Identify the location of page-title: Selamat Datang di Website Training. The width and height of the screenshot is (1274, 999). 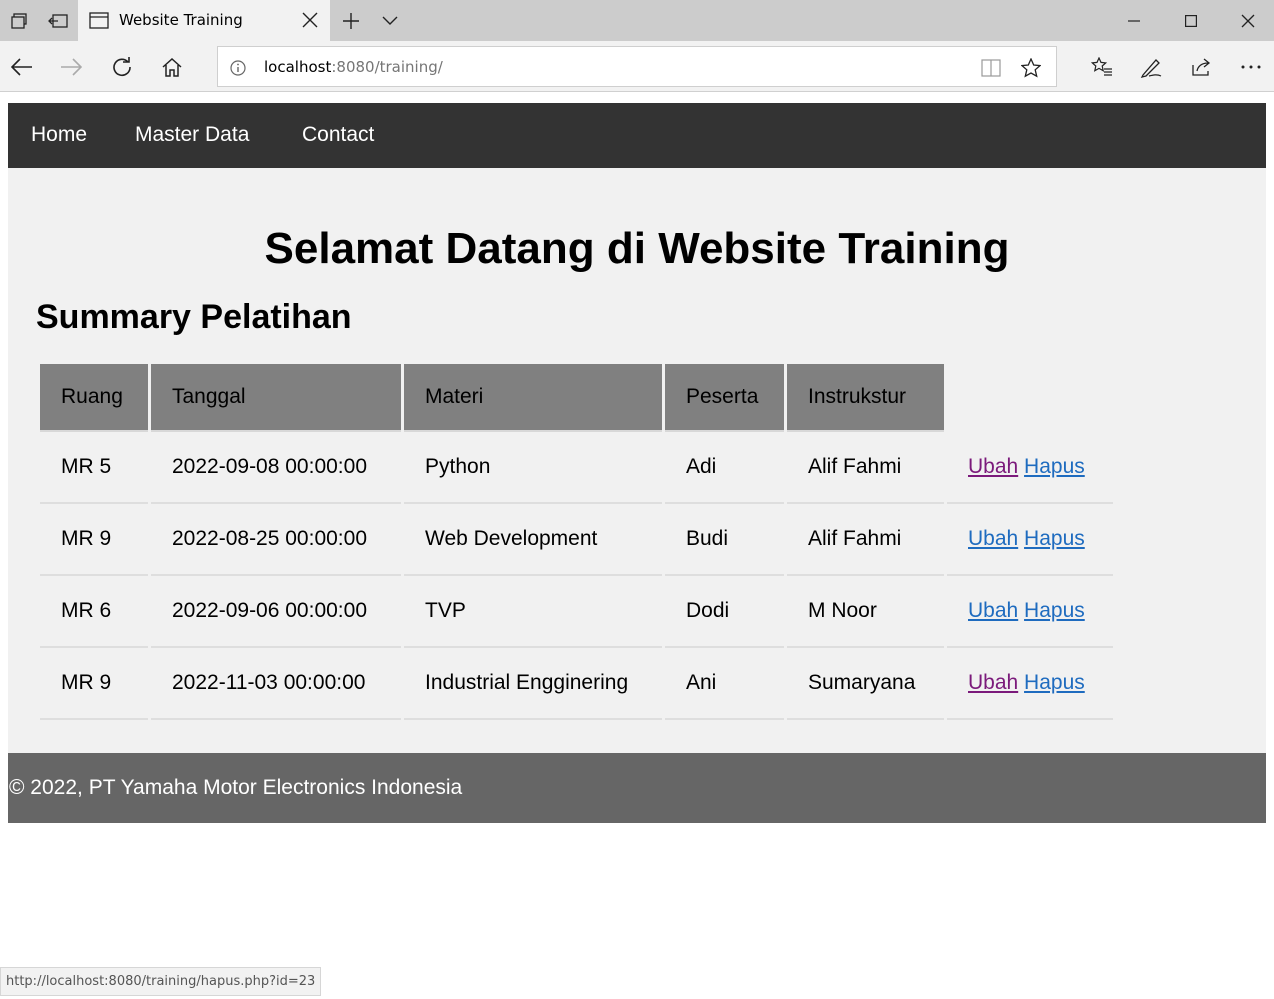
(637, 248).